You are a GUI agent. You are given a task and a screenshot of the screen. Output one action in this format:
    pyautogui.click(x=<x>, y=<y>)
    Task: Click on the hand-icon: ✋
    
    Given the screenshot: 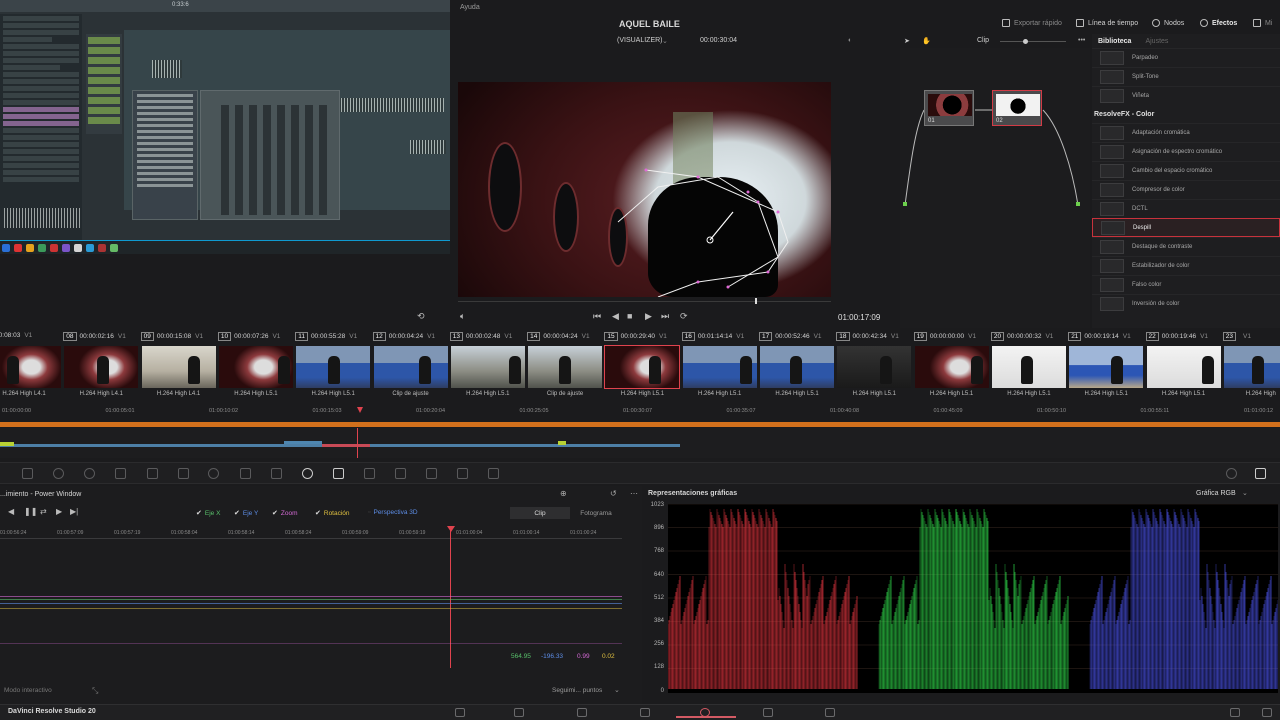 What is the action you would take?
    pyautogui.click(x=926, y=41)
    